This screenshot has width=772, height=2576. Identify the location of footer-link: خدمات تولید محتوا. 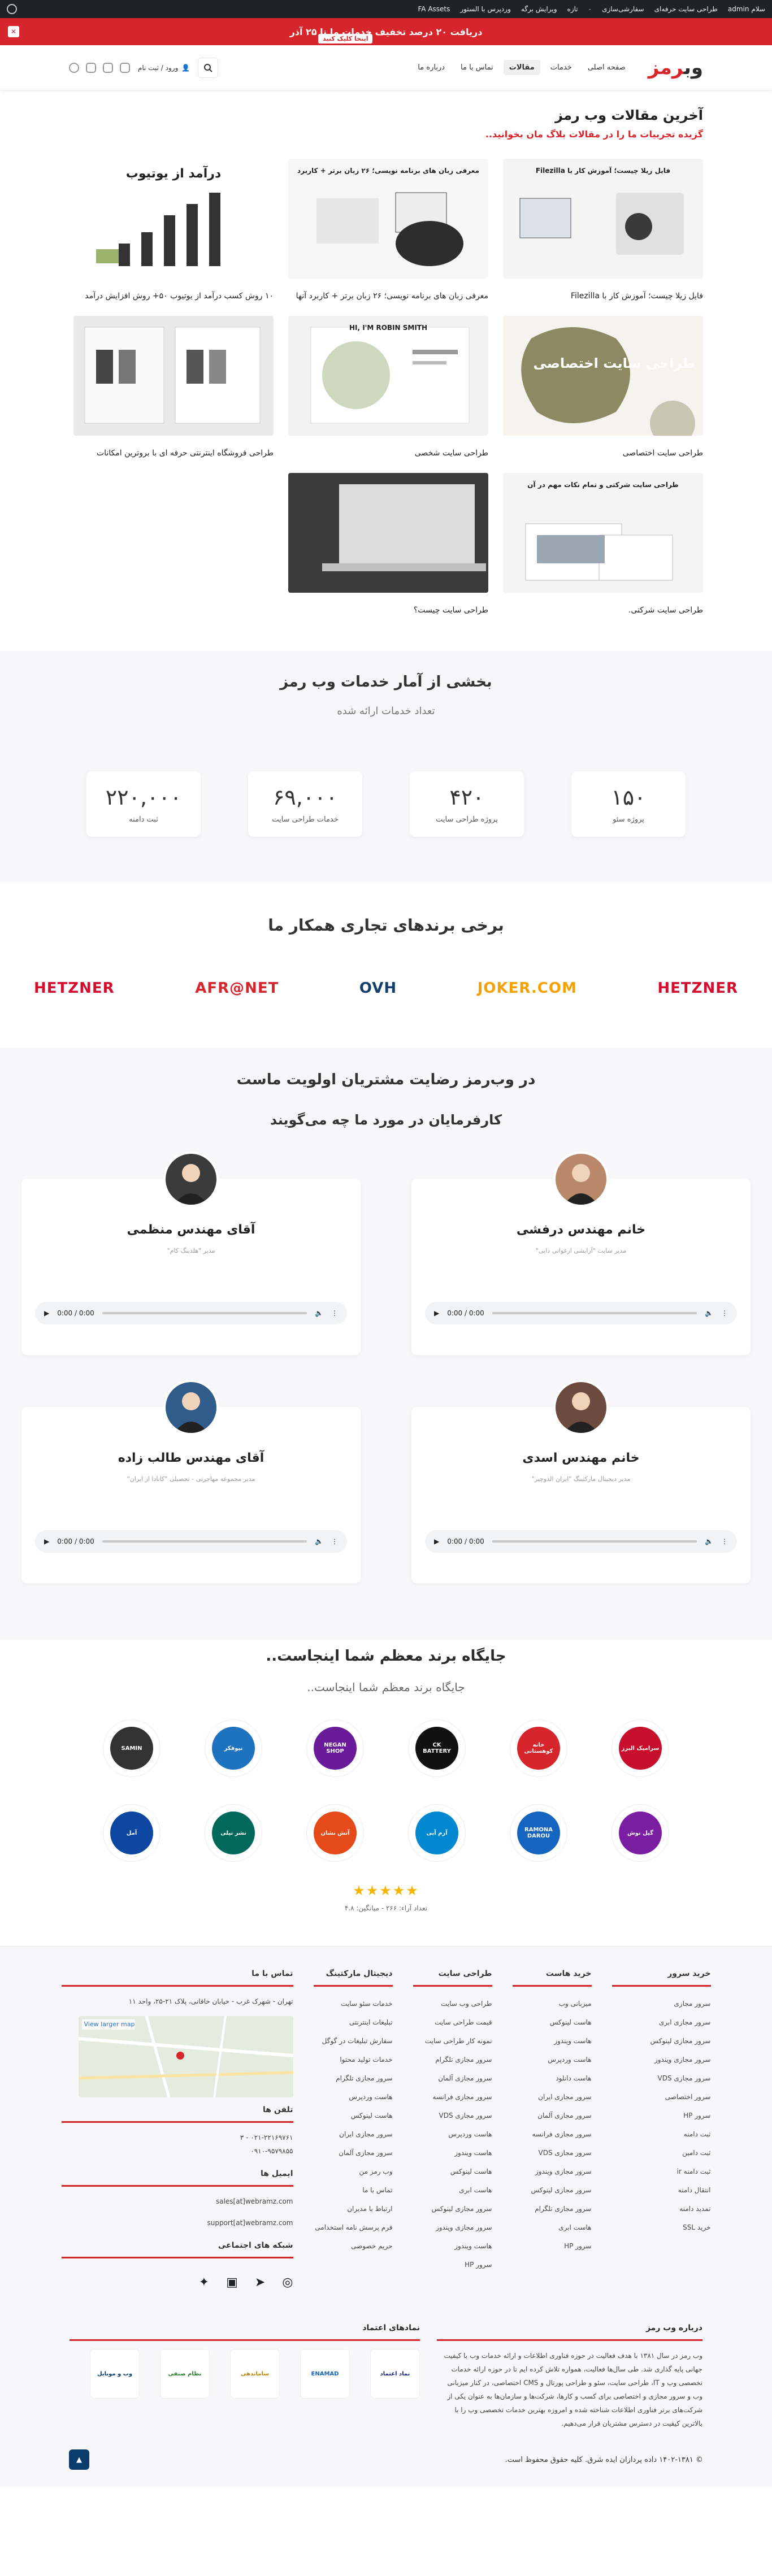
(353, 2060).